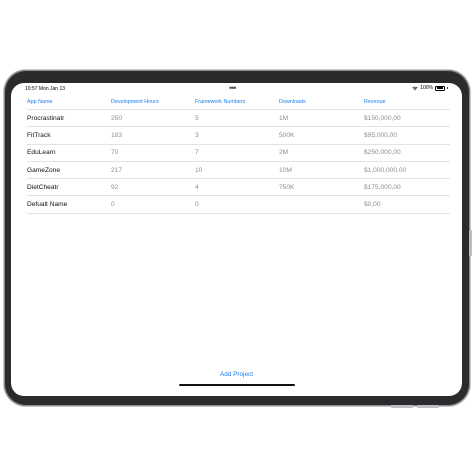 This screenshot has width=474, height=474. I want to click on cell-revenue: $250,000,00, so click(382, 153).